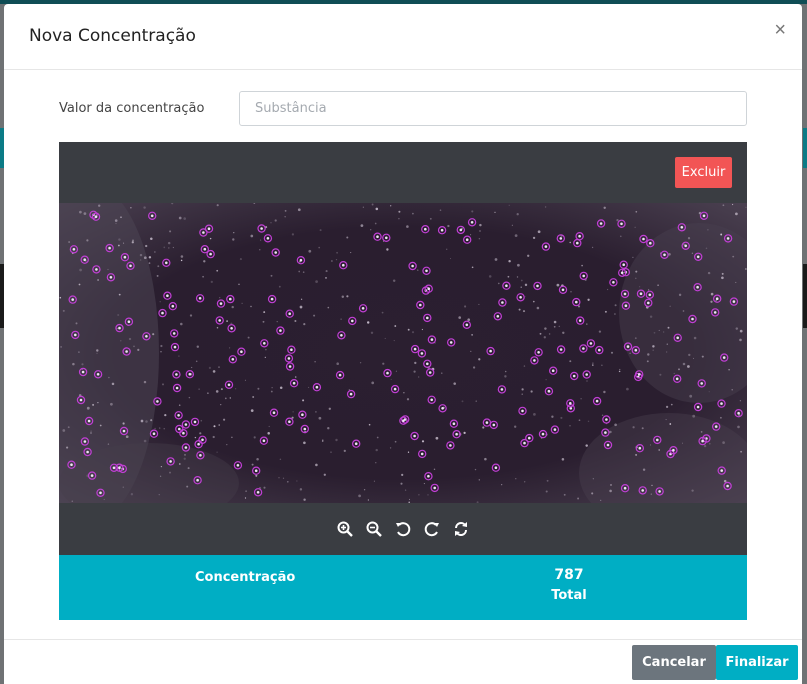 The height and width of the screenshot is (684, 807). I want to click on delete-button: Excluir, so click(703, 172).